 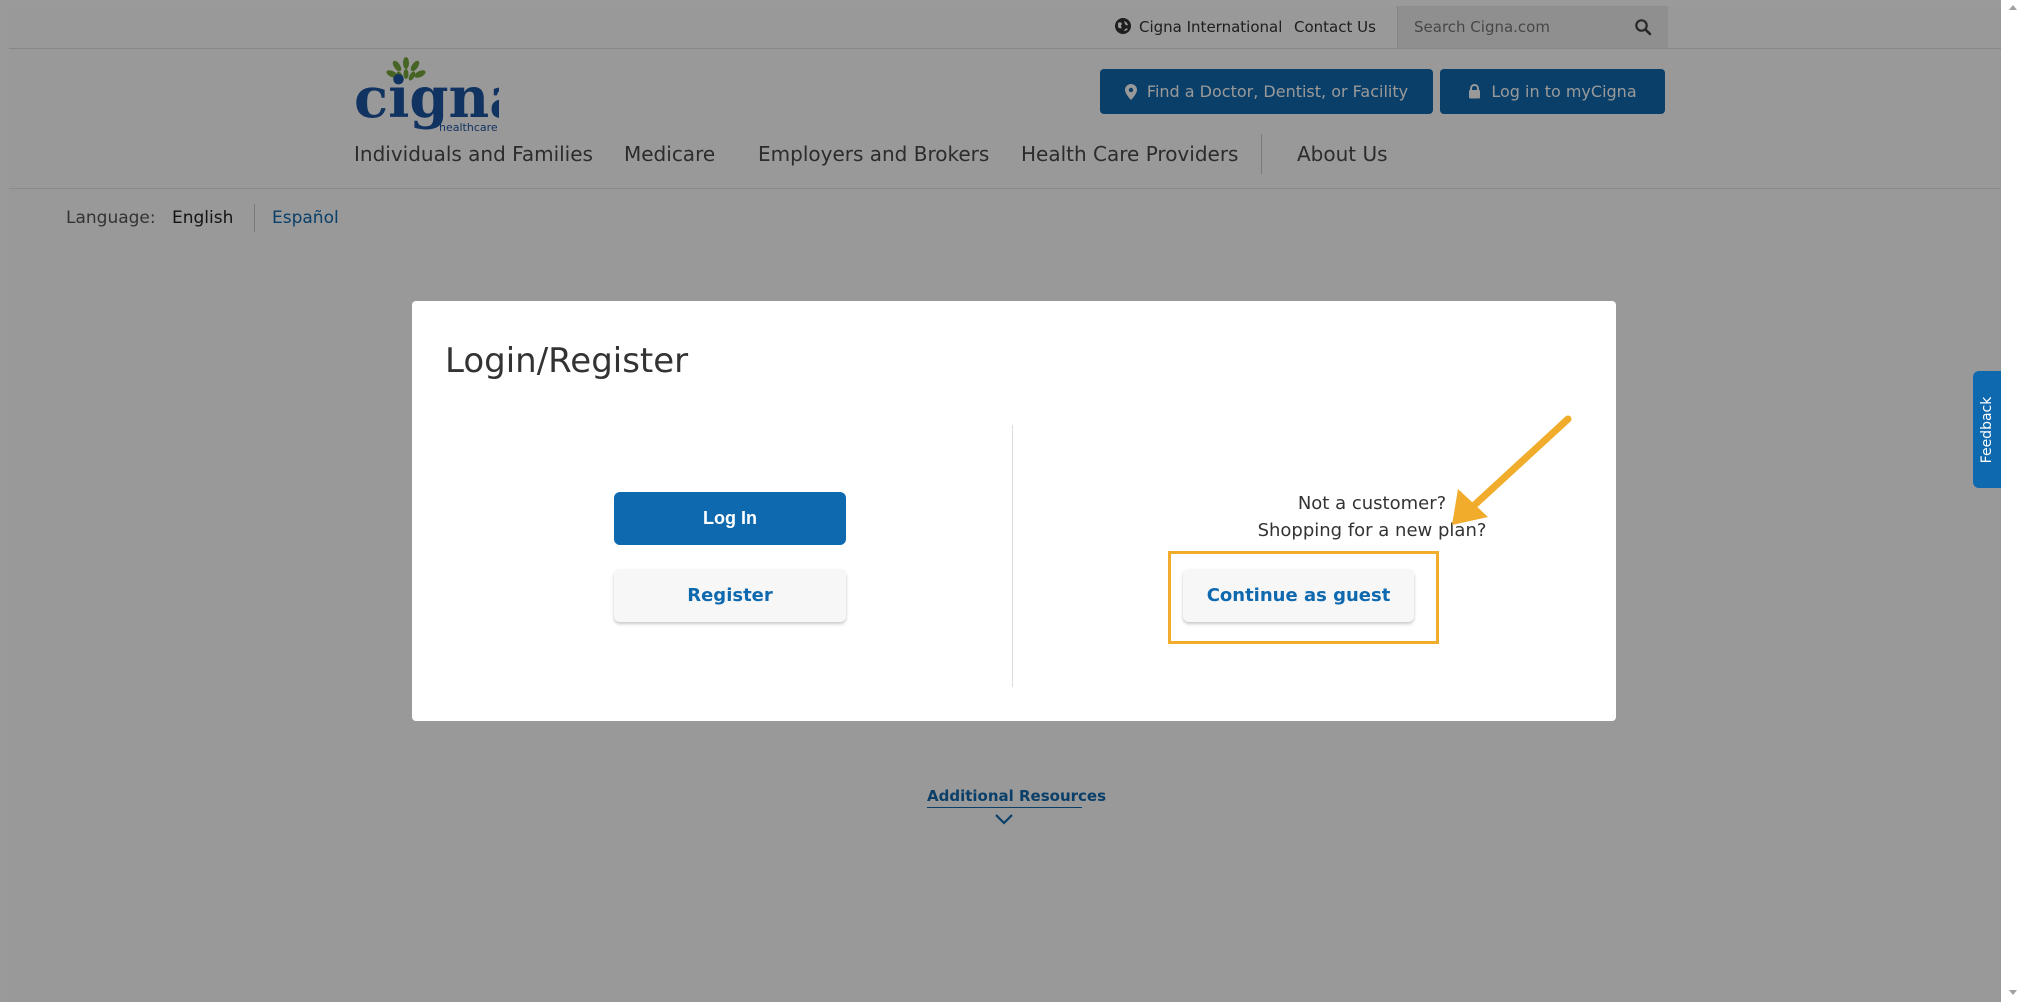 What do you see at coordinates (2013, 501) in the screenshot?
I see `scrollbar` at bounding box center [2013, 501].